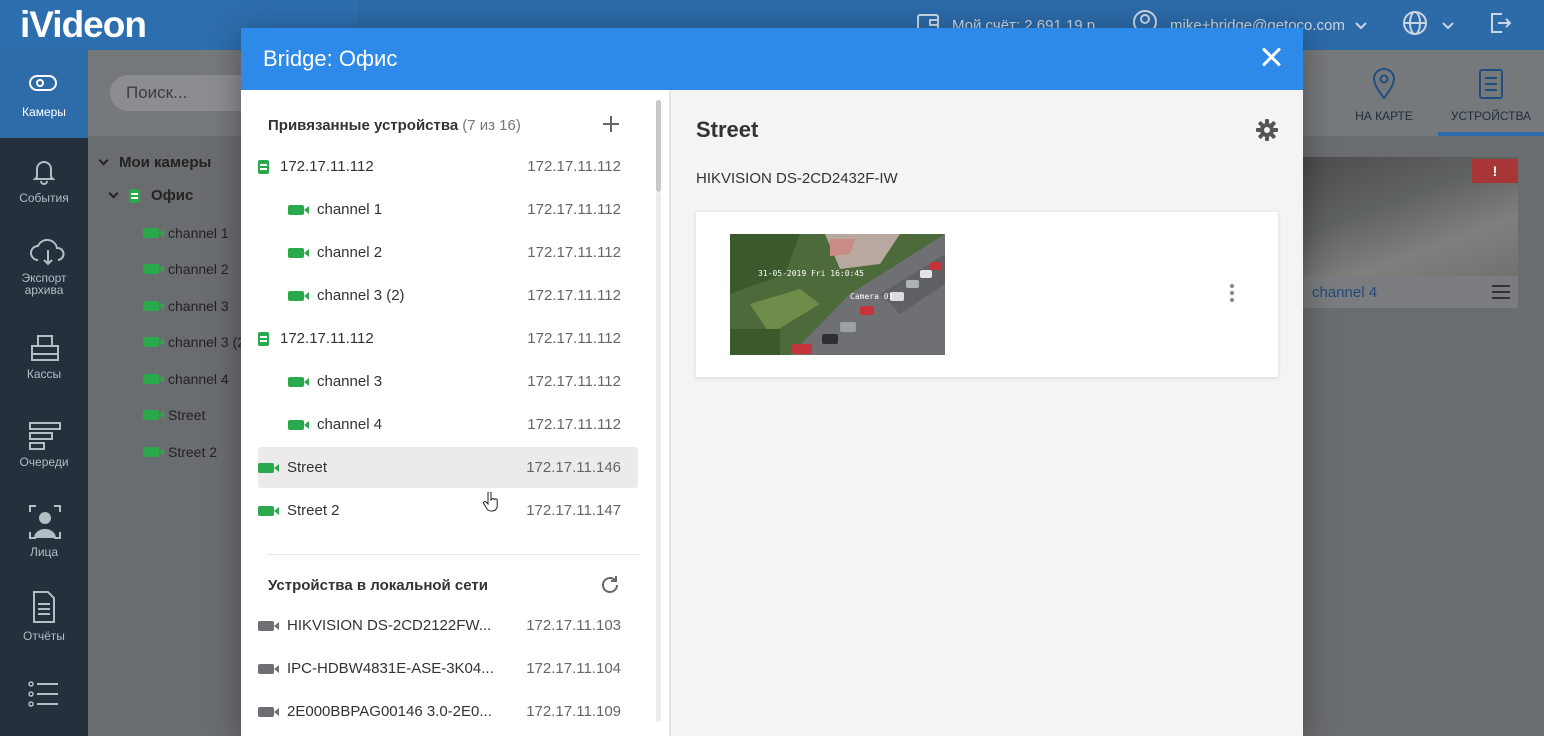  I want to click on sidebar-item-label: События, so click(44, 198).